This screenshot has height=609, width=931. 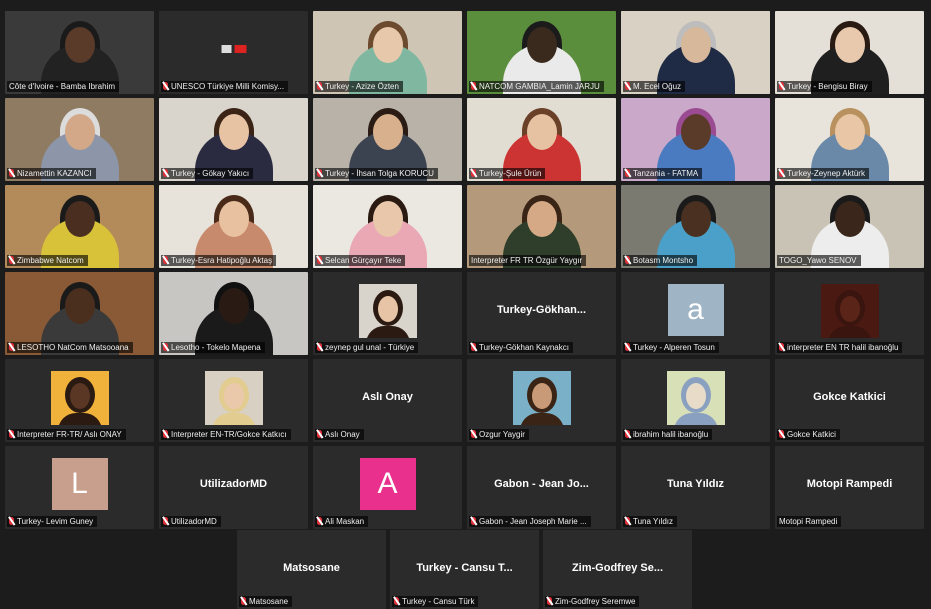 I want to click on participant-tile: Côte d'Ivoire - Bamba Ibrahim, so click(x=79, y=52).